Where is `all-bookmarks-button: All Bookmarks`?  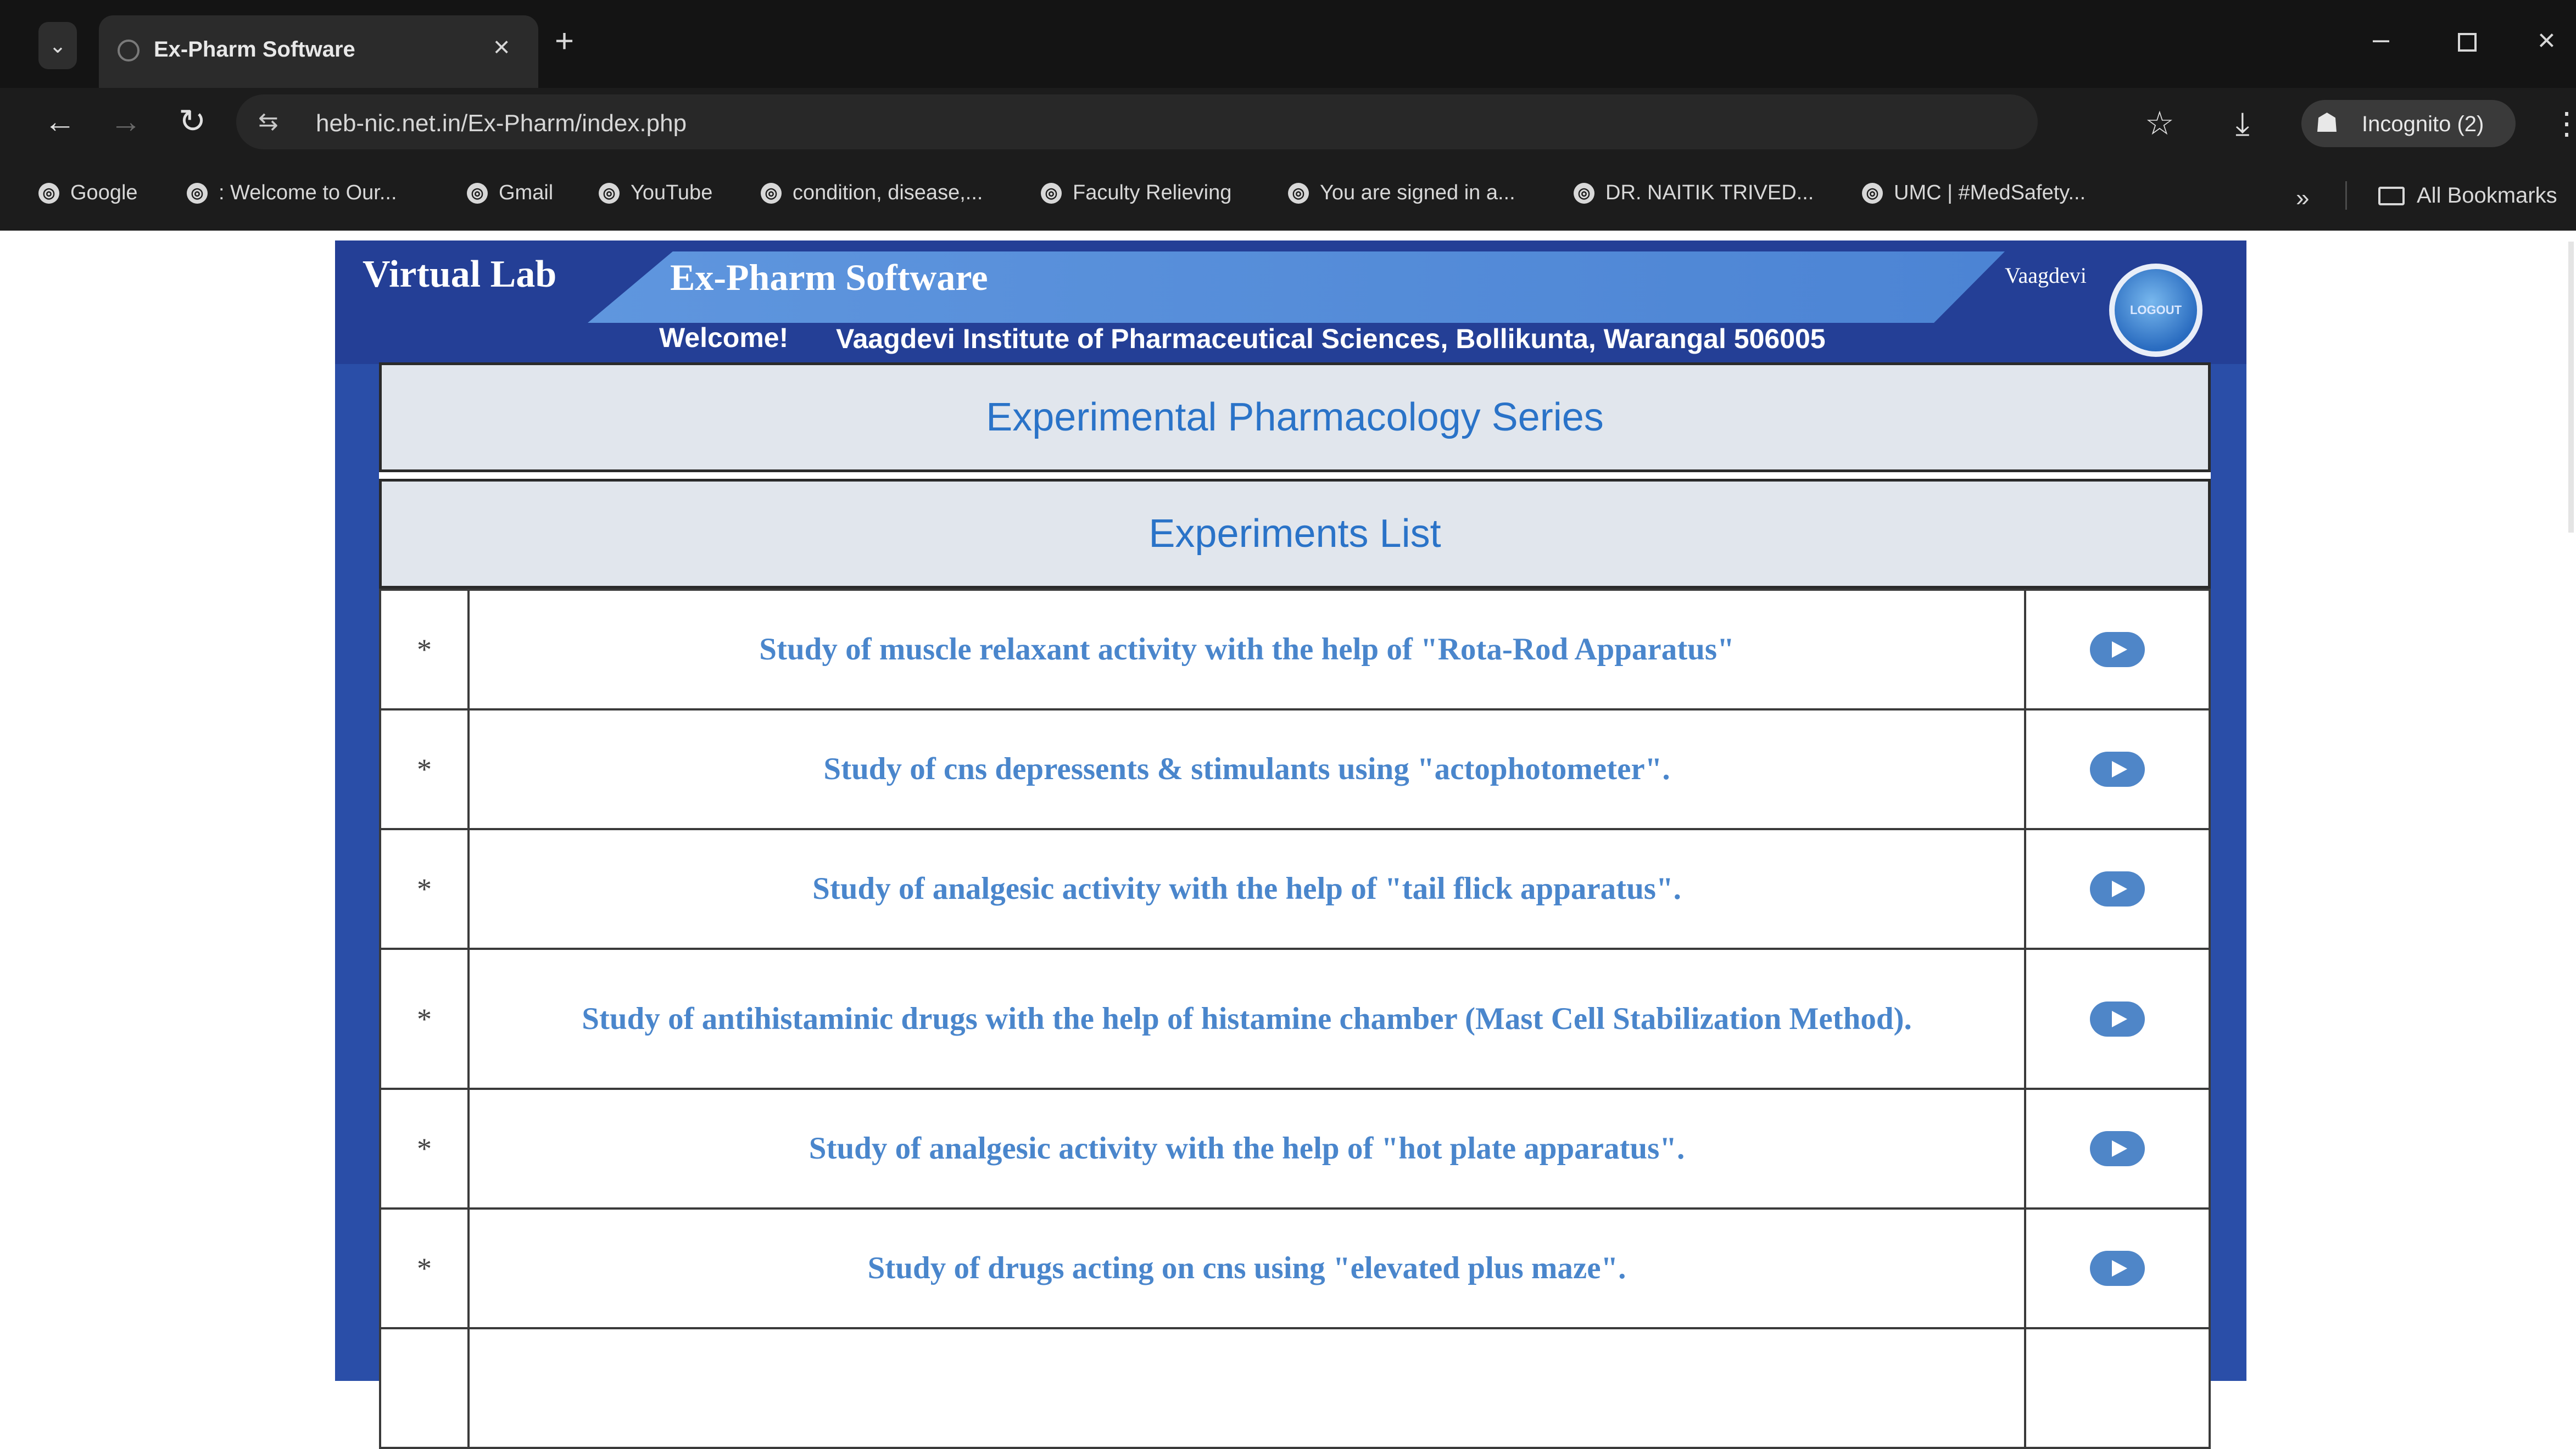
all-bookmarks-button: All Bookmarks is located at coordinates (2467, 196).